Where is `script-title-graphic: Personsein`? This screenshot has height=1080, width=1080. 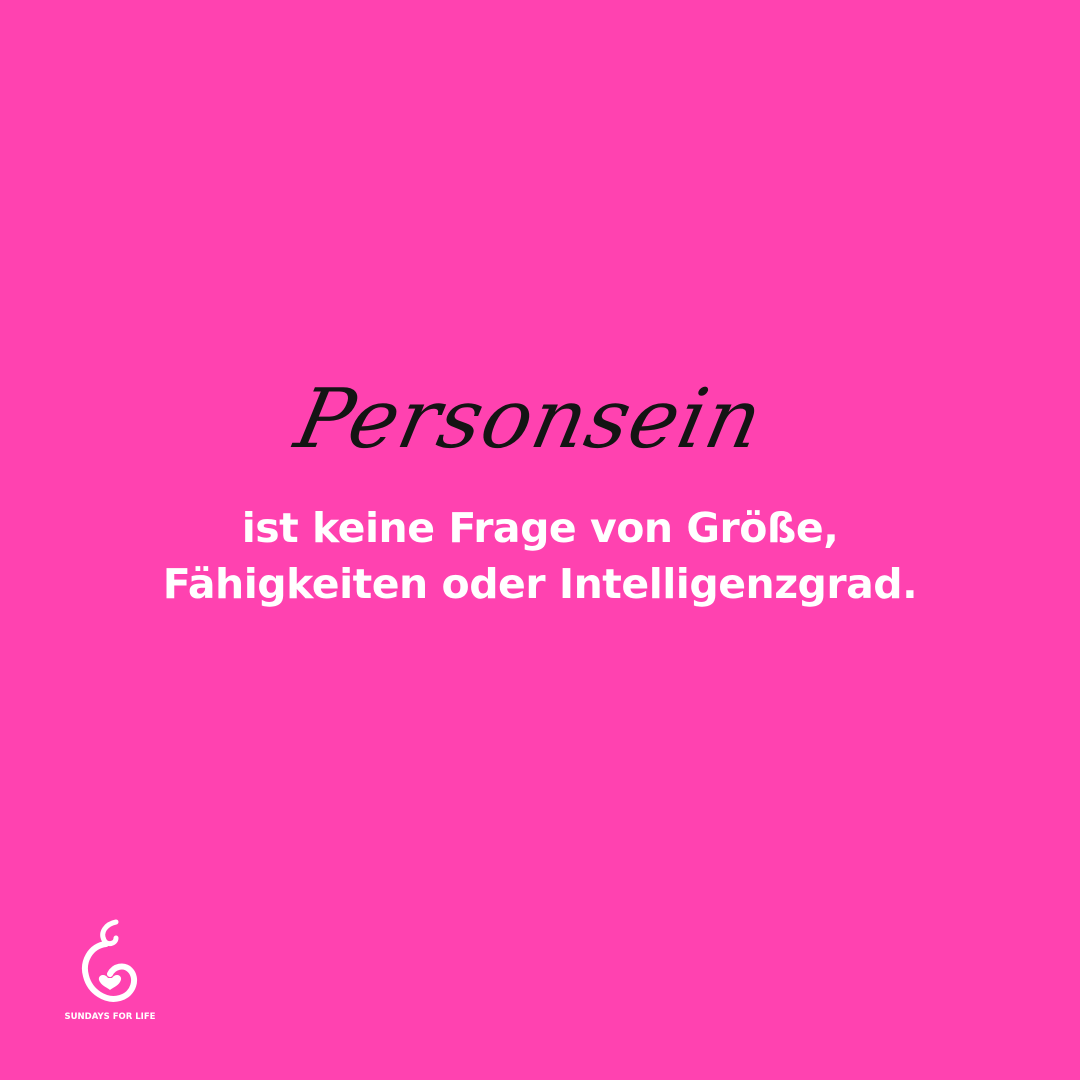 script-title-graphic: Personsein is located at coordinates (528, 419).